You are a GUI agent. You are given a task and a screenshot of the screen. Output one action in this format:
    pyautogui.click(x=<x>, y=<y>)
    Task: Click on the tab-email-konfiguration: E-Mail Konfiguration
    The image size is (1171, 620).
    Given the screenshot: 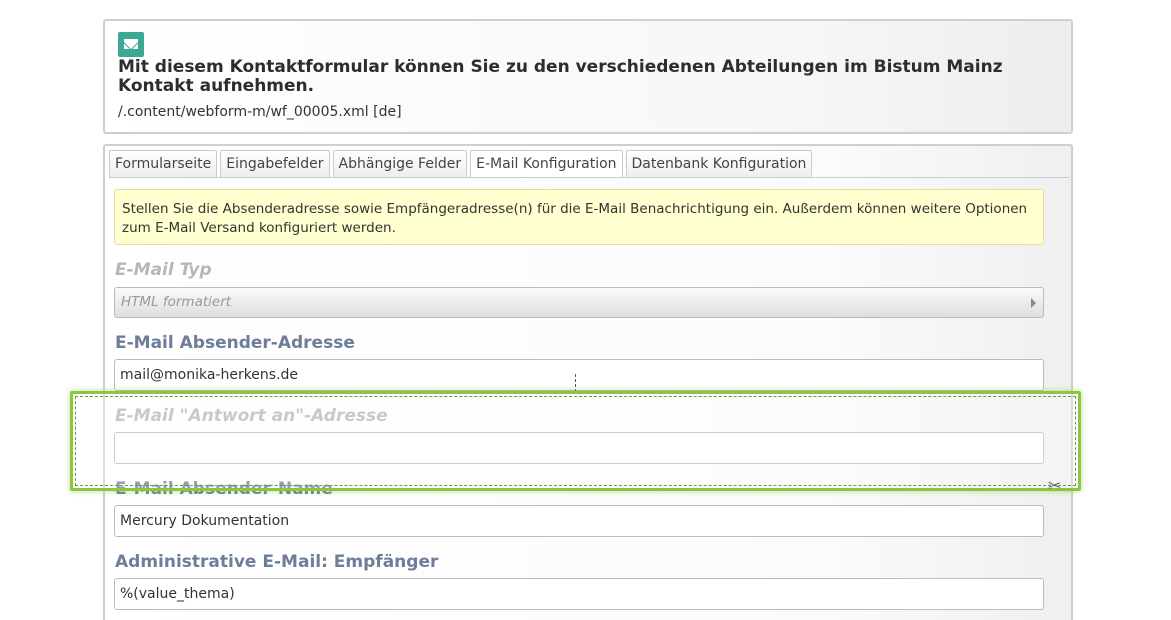 What is the action you would take?
    pyautogui.click(x=546, y=164)
    